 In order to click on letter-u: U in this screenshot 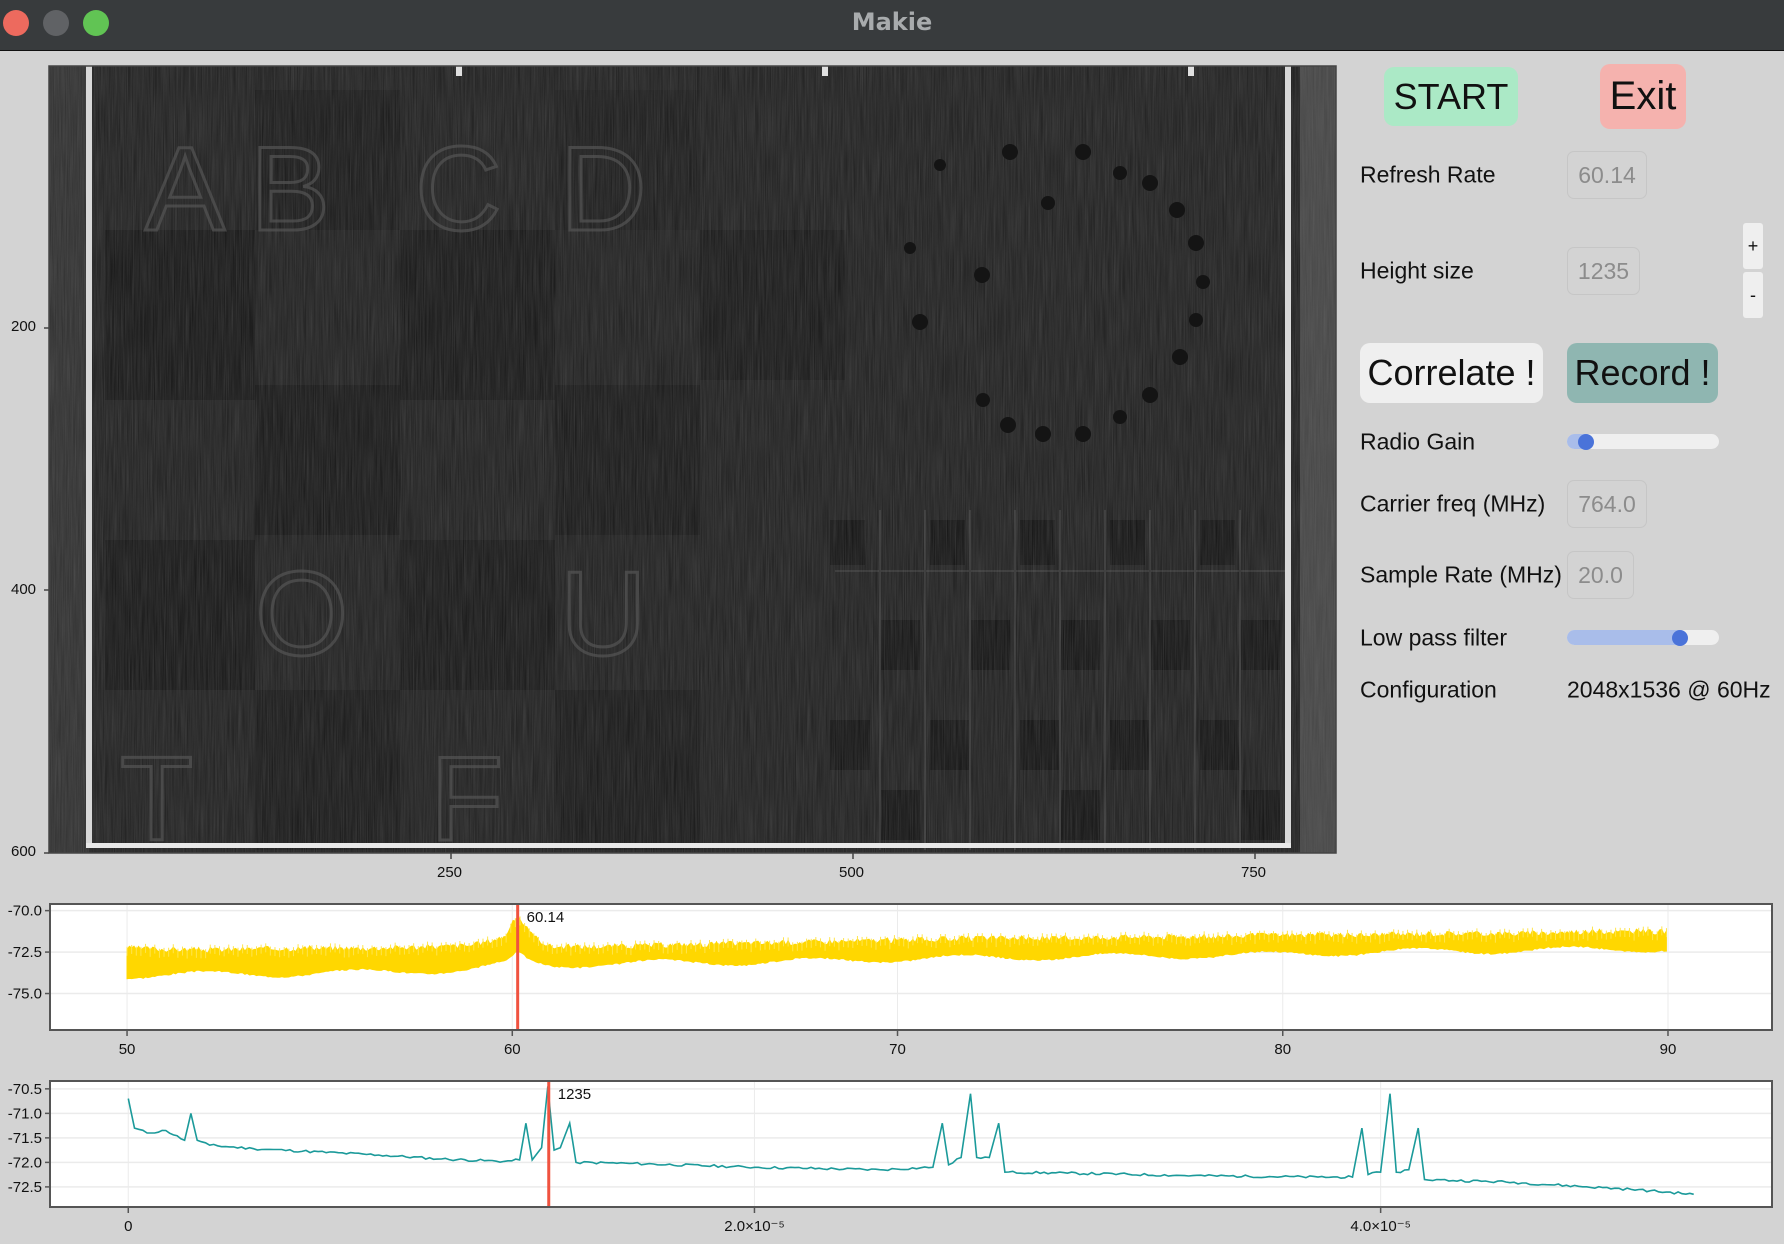, I will do `click(603, 614)`.